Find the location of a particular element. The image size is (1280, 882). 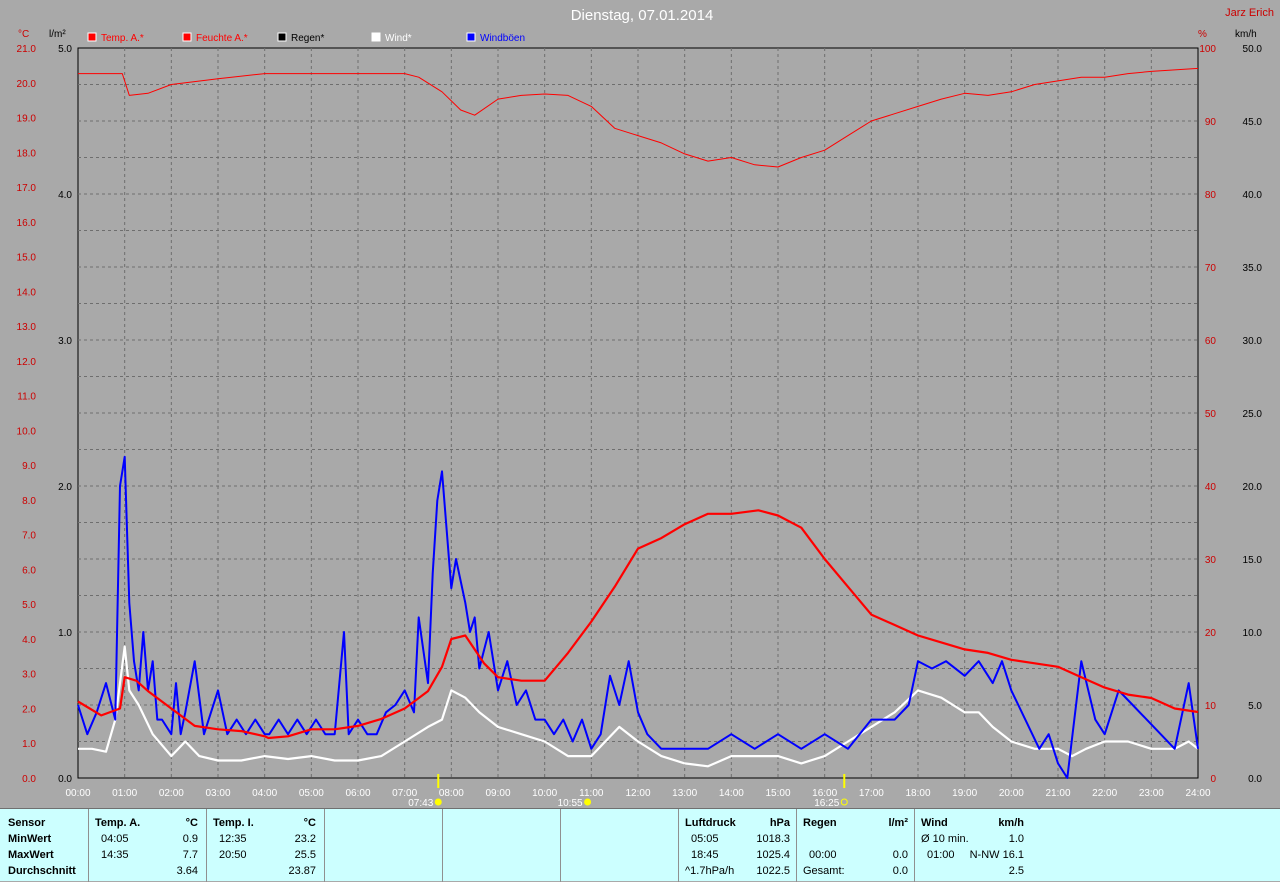

rain-tick-label: 3.0 is located at coordinates (65, 341).